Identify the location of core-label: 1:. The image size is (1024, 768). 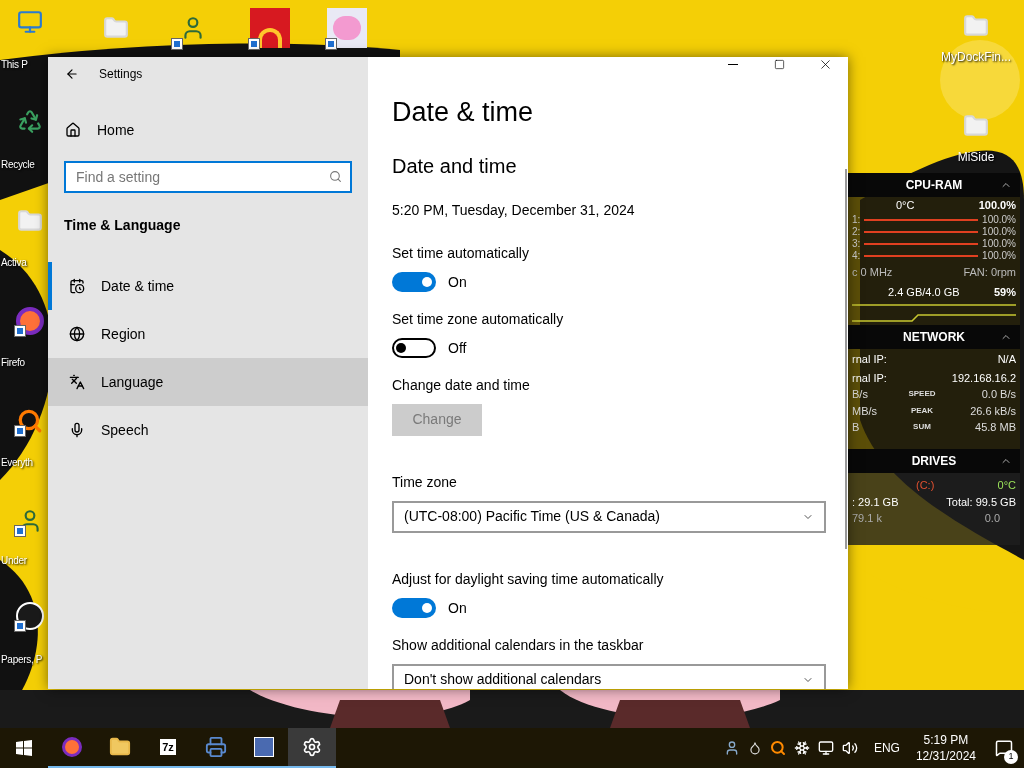
(856, 220).